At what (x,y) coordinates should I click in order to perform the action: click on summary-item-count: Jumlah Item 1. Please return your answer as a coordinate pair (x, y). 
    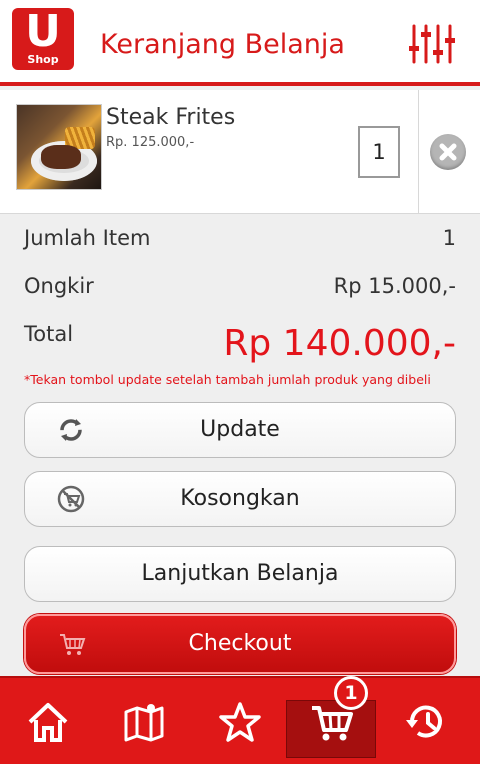
    Looking at the image, I should click on (240, 239).